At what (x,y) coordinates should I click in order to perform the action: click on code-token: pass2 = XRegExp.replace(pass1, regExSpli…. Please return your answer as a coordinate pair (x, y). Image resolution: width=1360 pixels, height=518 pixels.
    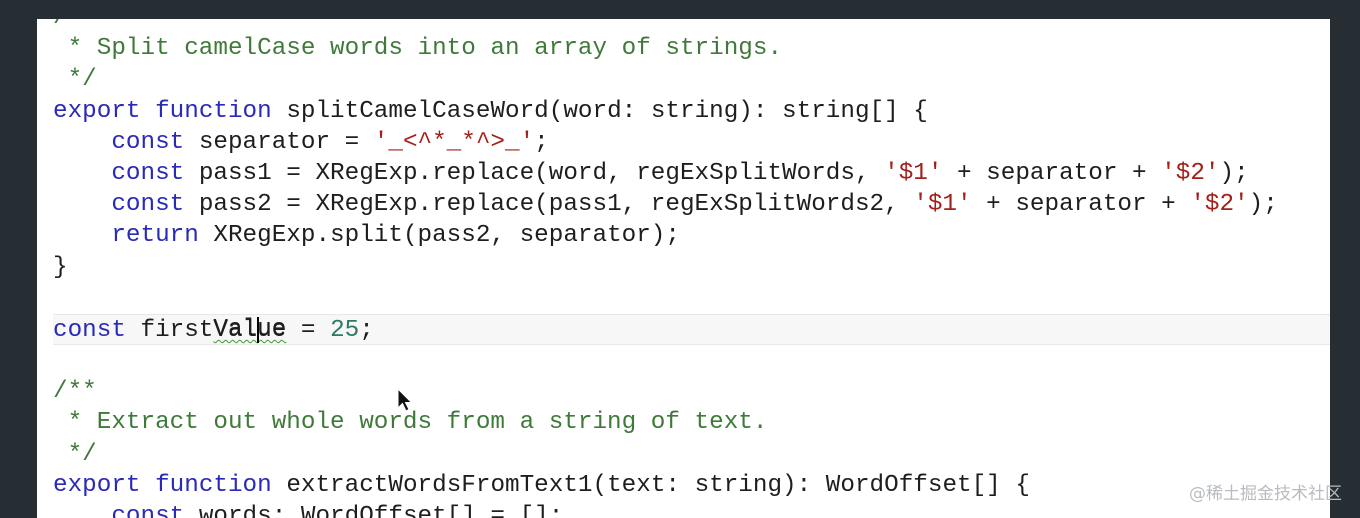
    Looking at the image, I should click on (549, 205).